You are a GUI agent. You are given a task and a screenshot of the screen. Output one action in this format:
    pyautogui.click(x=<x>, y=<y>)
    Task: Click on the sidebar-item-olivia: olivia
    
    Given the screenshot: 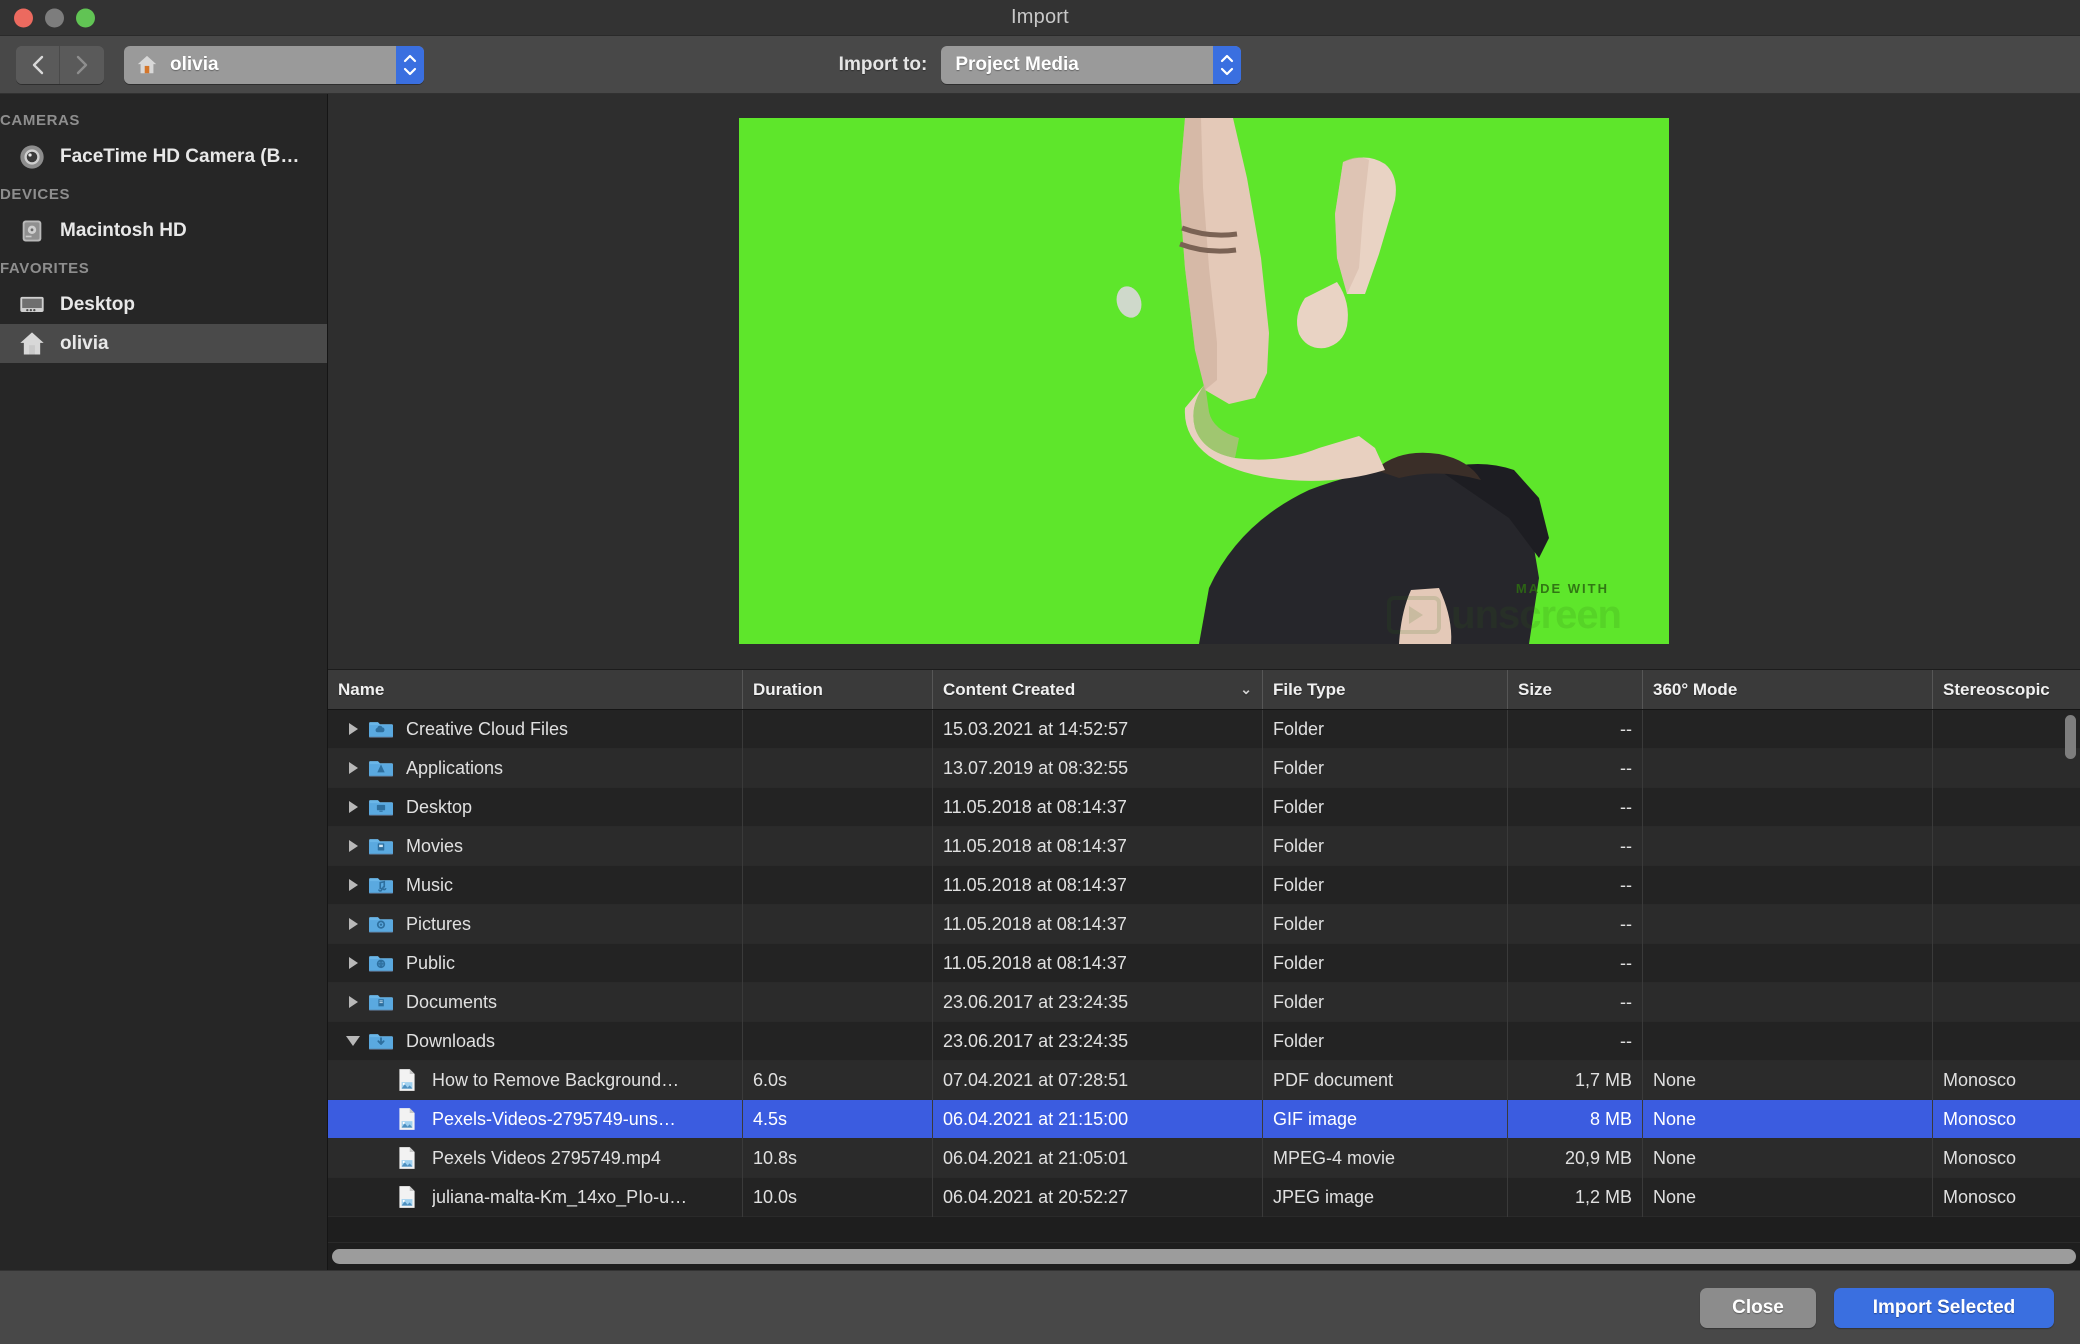 What is the action you would take?
    pyautogui.click(x=163, y=343)
    